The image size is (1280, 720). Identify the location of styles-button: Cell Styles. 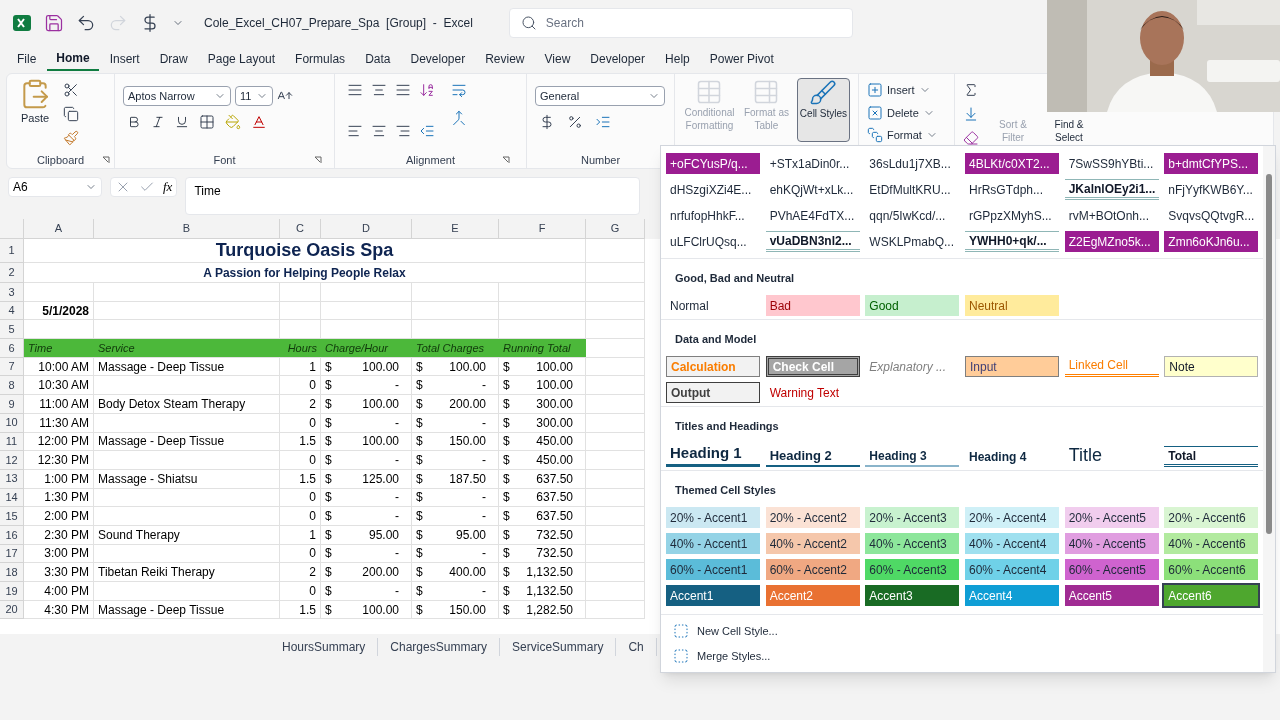
(823, 110).